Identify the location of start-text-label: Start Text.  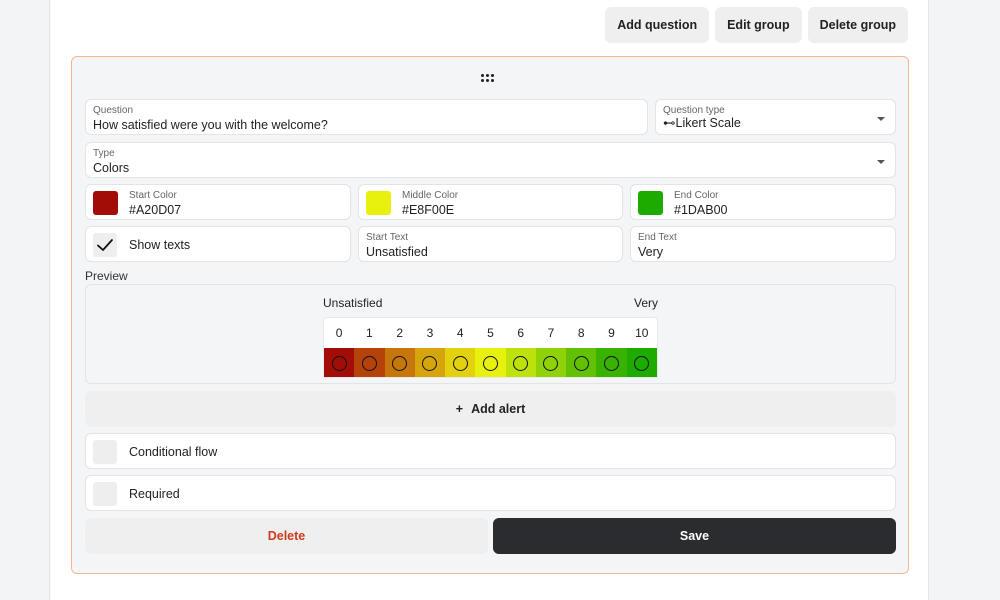
(387, 237).